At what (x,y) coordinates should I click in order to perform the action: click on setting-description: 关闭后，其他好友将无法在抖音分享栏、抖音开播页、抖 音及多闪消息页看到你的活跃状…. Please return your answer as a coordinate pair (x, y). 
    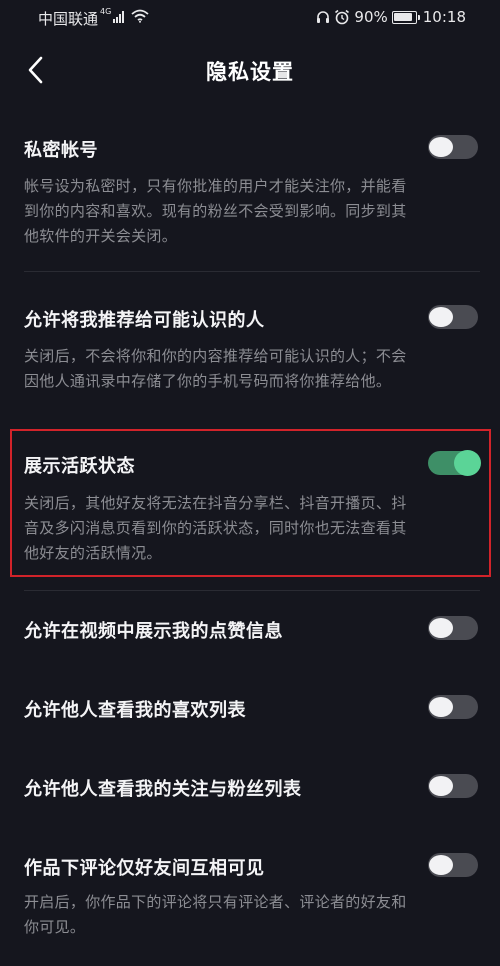
    Looking at the image, I should click on (254, 528).